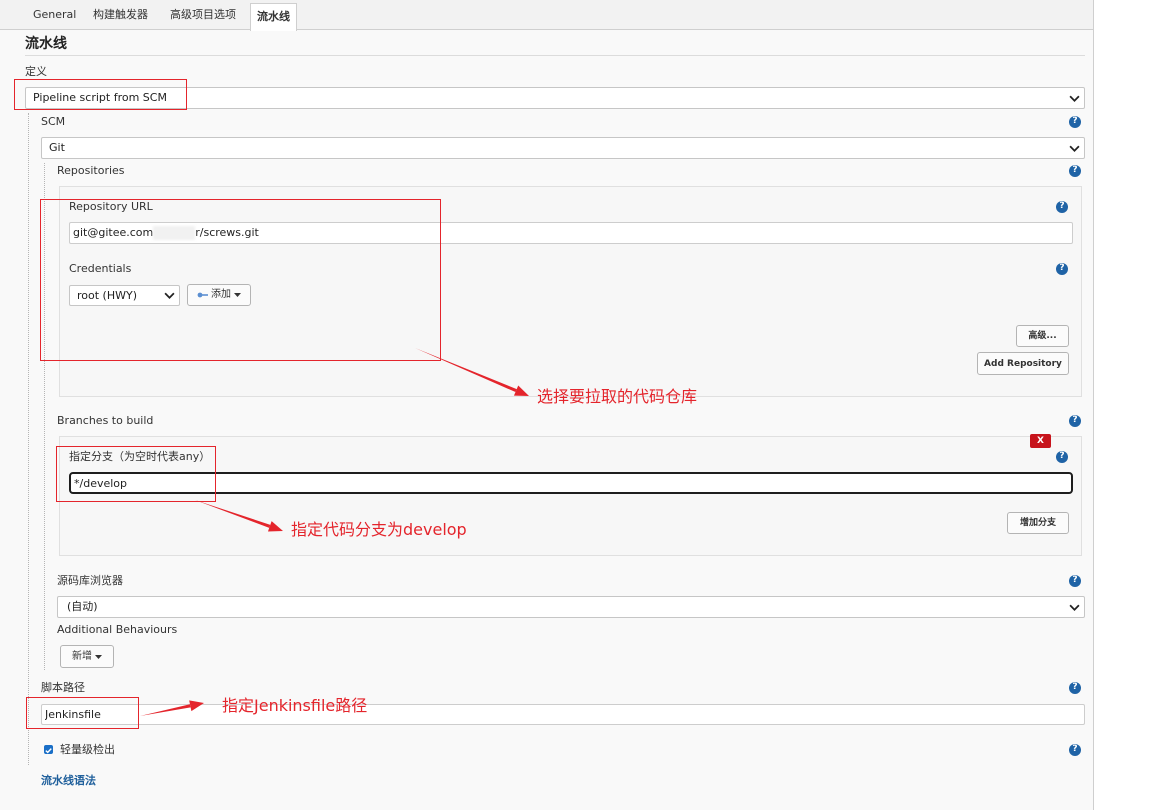 The height and width of the screenshot is (810, 1154). I want to click on credentials-select: root (HWY), so click(124, 295).